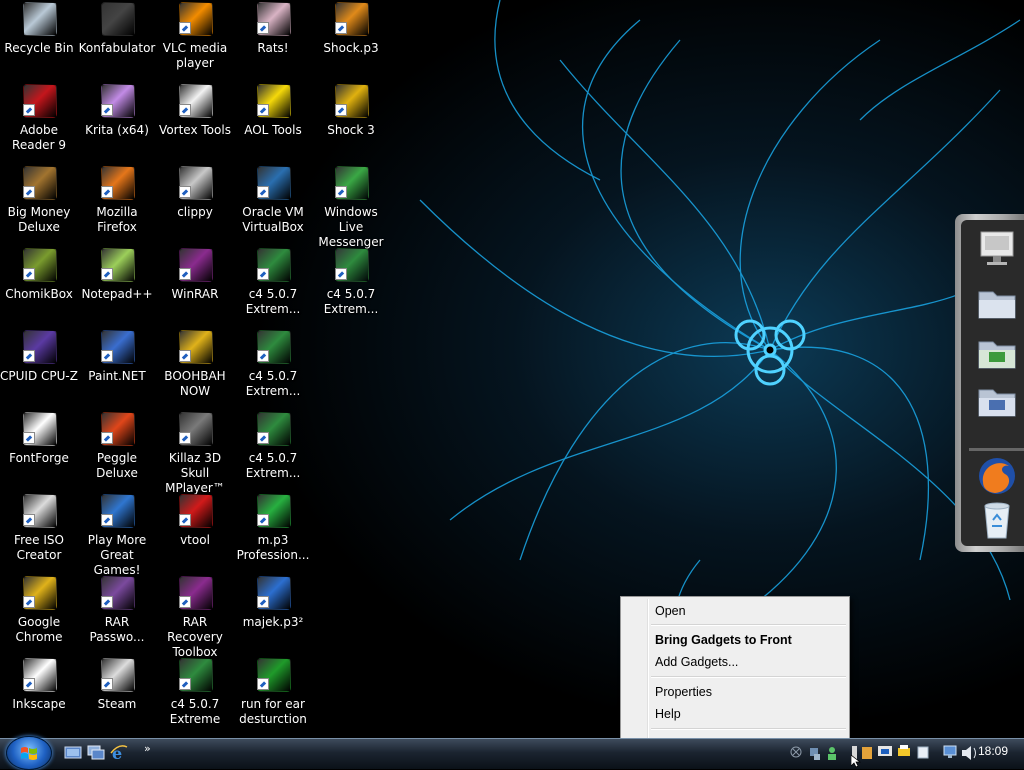  Describe the element at coordinates (117, 368) in the screenshot. I see `desktop-icon: Paint.NET` at that location.